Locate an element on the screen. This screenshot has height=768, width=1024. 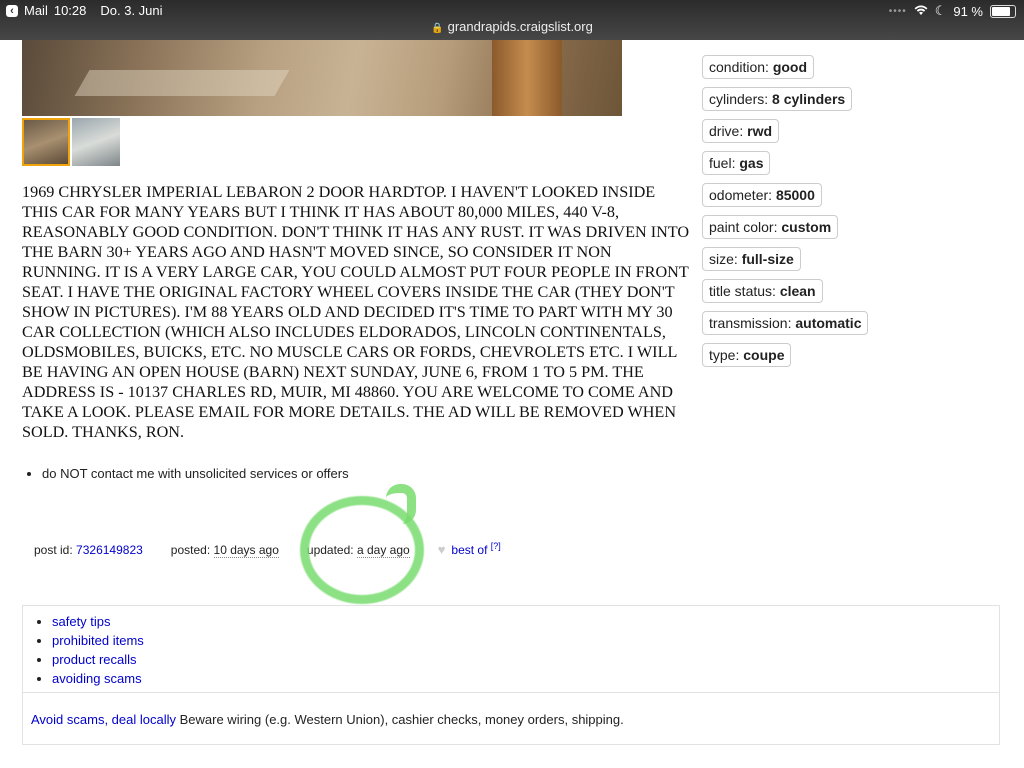
attr-key: size: is located at coordinates (723, 259).